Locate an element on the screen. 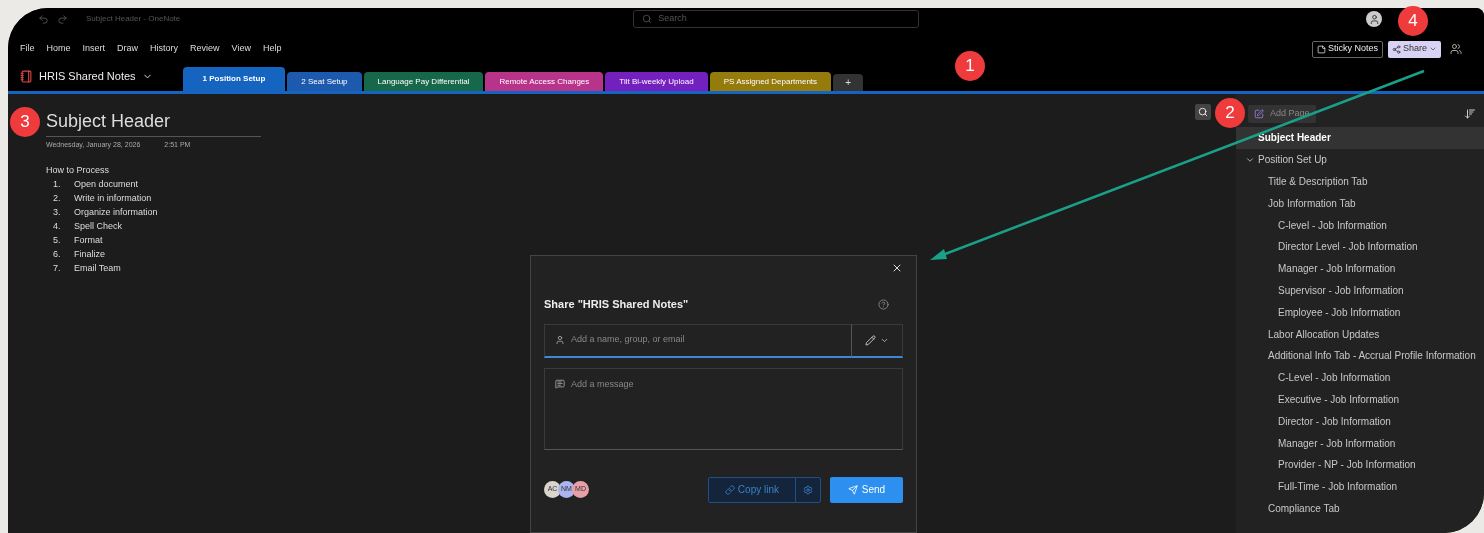 The image size is (1484, 533). menu-item: History is located at coordinates (164, 49).